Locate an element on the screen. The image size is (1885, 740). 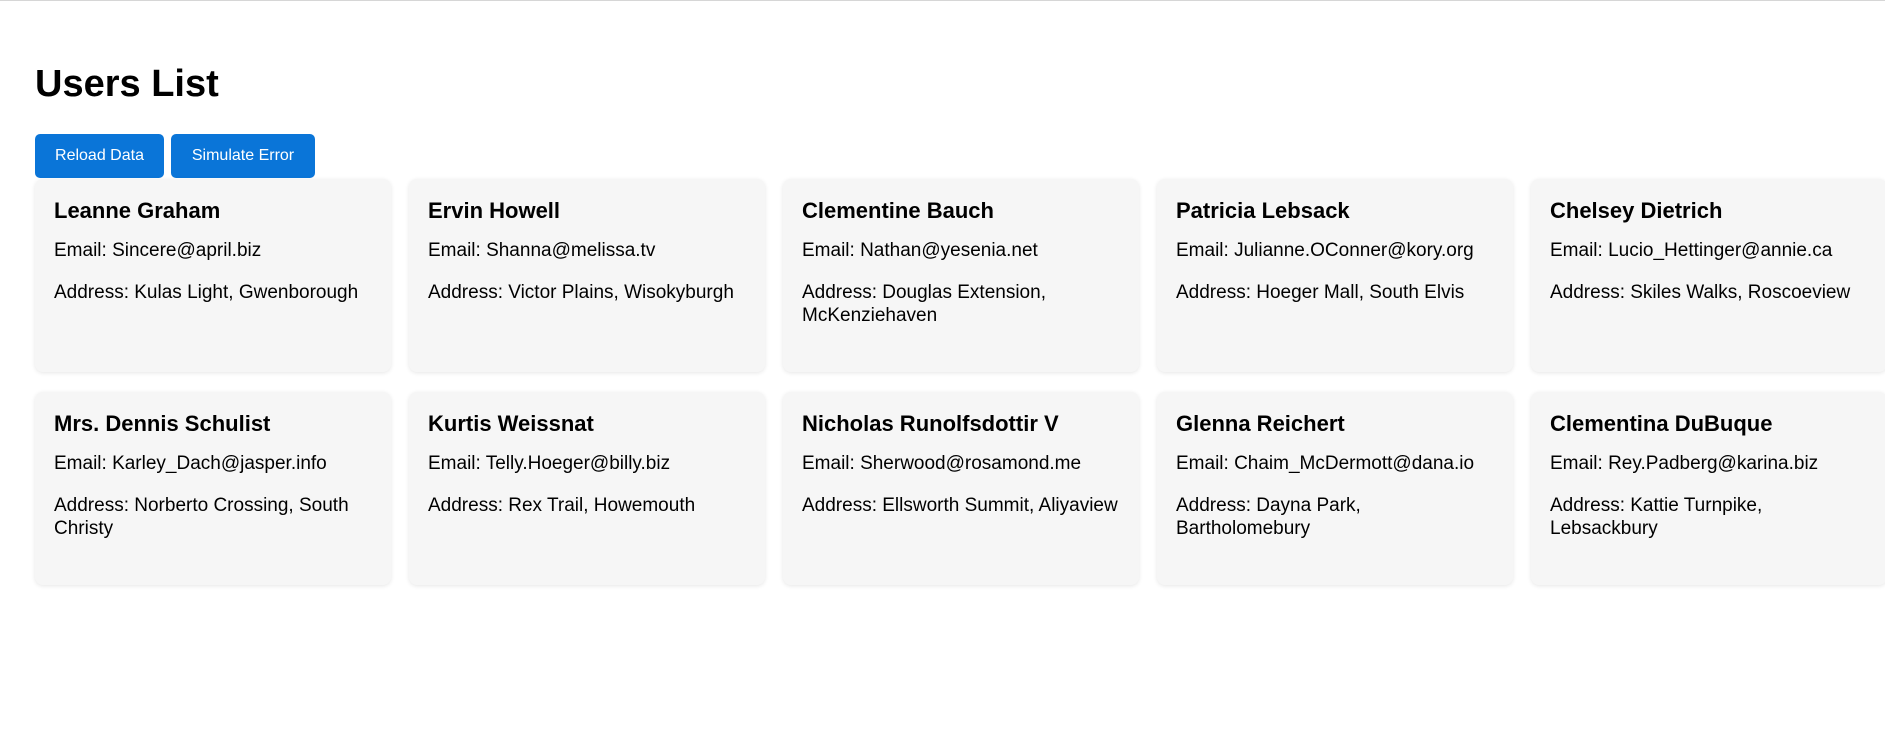
user-email: Email: Julianne.OConner@kory.org is located at coordinates (1325, 250).